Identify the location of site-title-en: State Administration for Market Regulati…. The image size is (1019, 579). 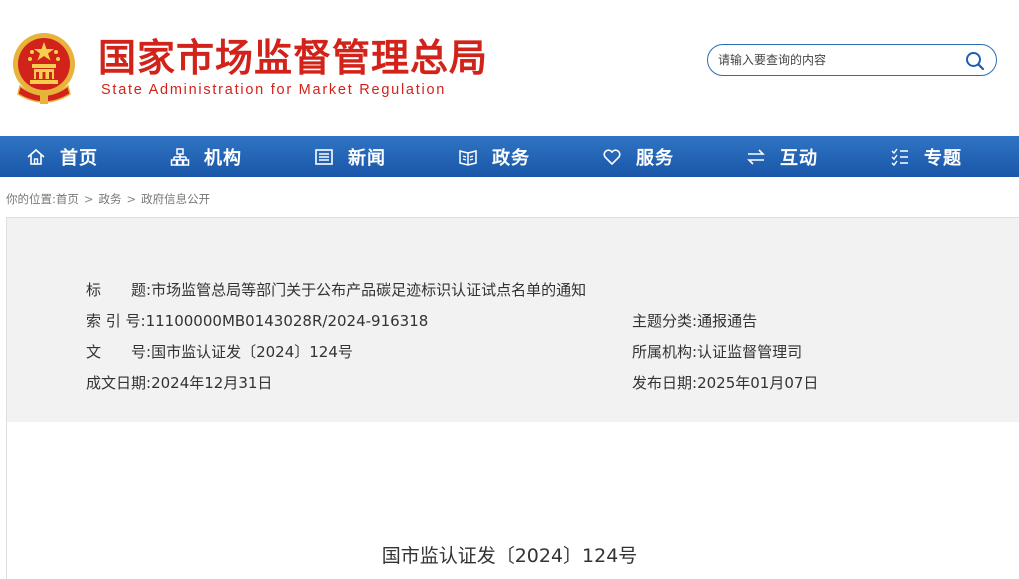
(273, 90).